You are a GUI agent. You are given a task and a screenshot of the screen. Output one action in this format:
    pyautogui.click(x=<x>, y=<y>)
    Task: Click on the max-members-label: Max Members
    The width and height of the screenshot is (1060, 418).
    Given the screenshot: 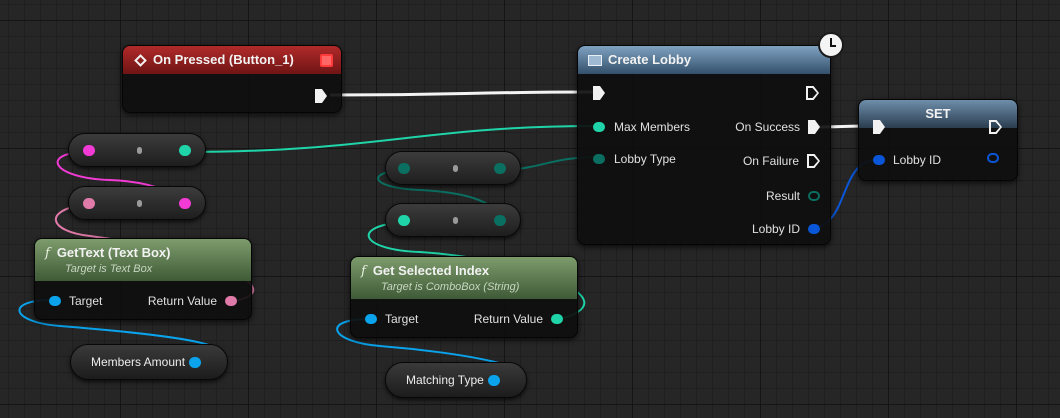 What is the action you would take?
    pyautogui.click(x=652, y=127)
    